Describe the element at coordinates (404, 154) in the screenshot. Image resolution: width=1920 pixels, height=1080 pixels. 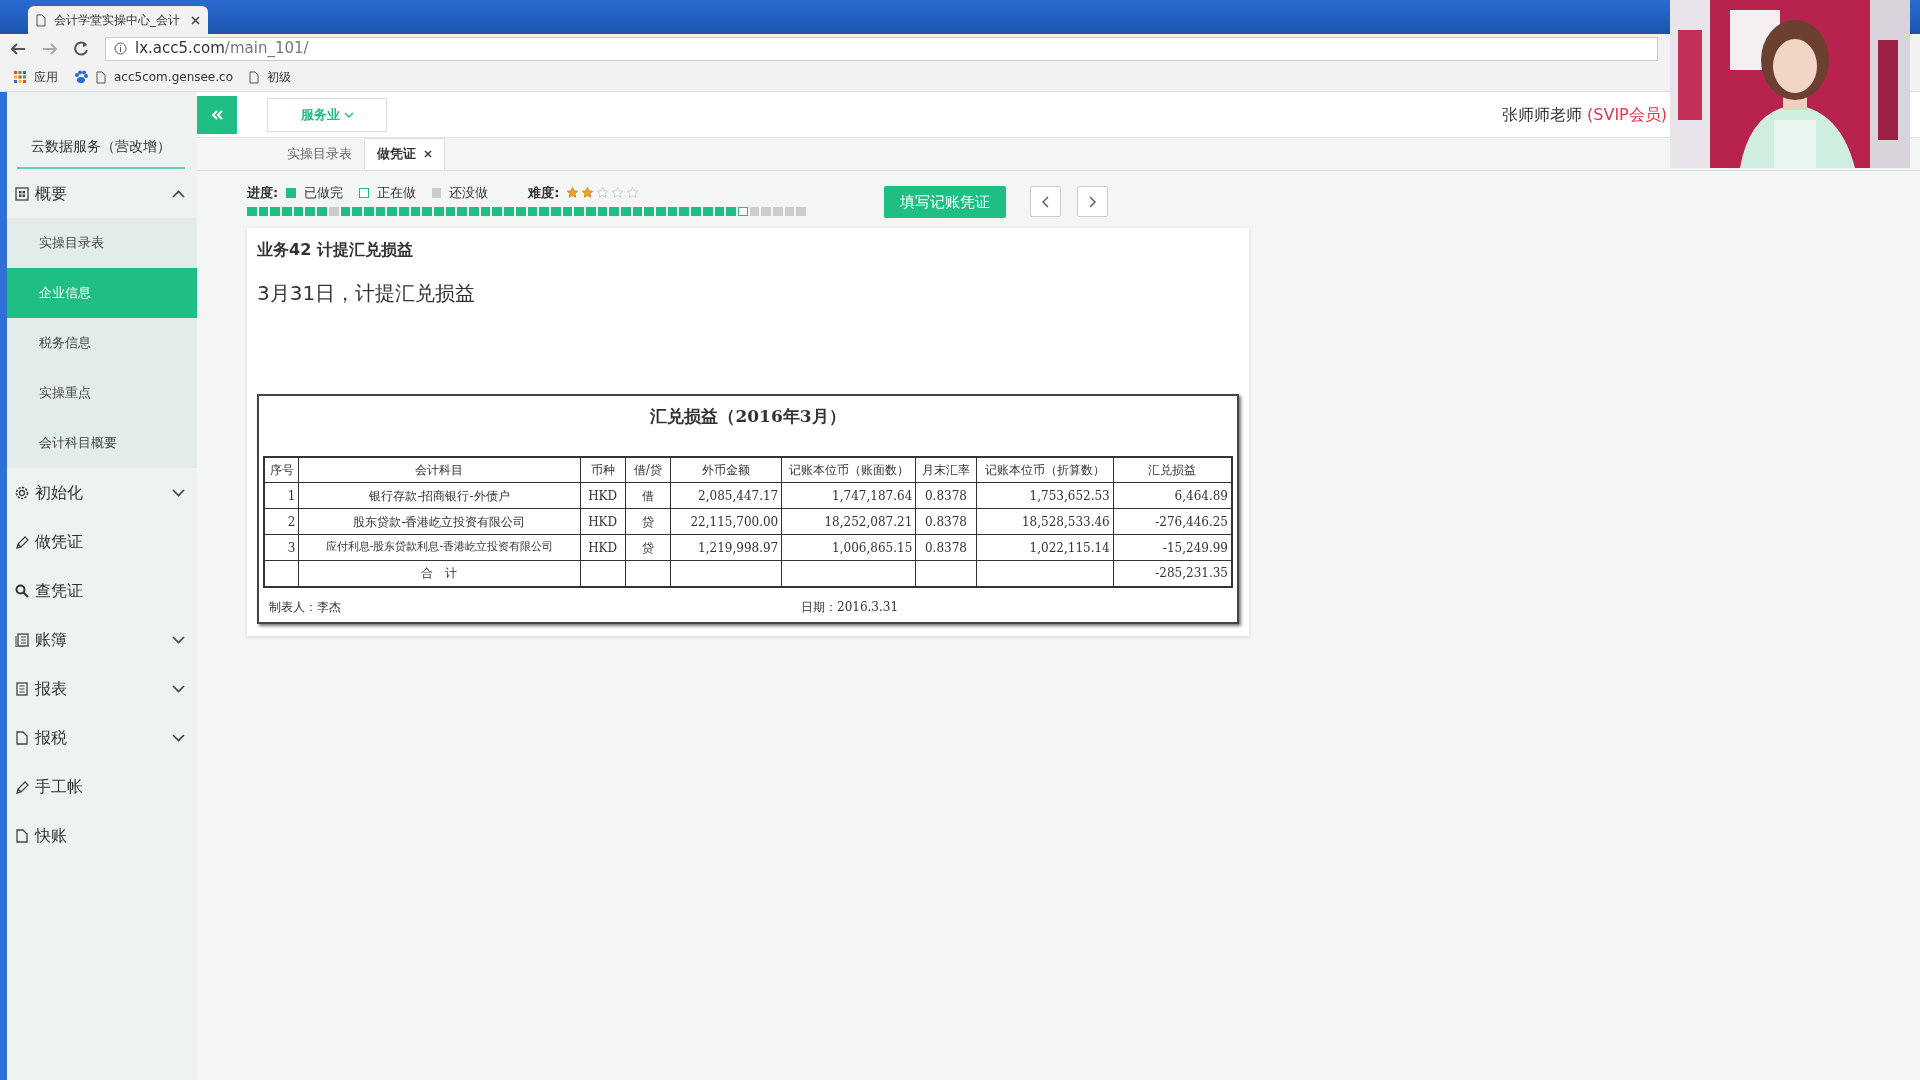
I see `page-tab: 做凭证` at that location.